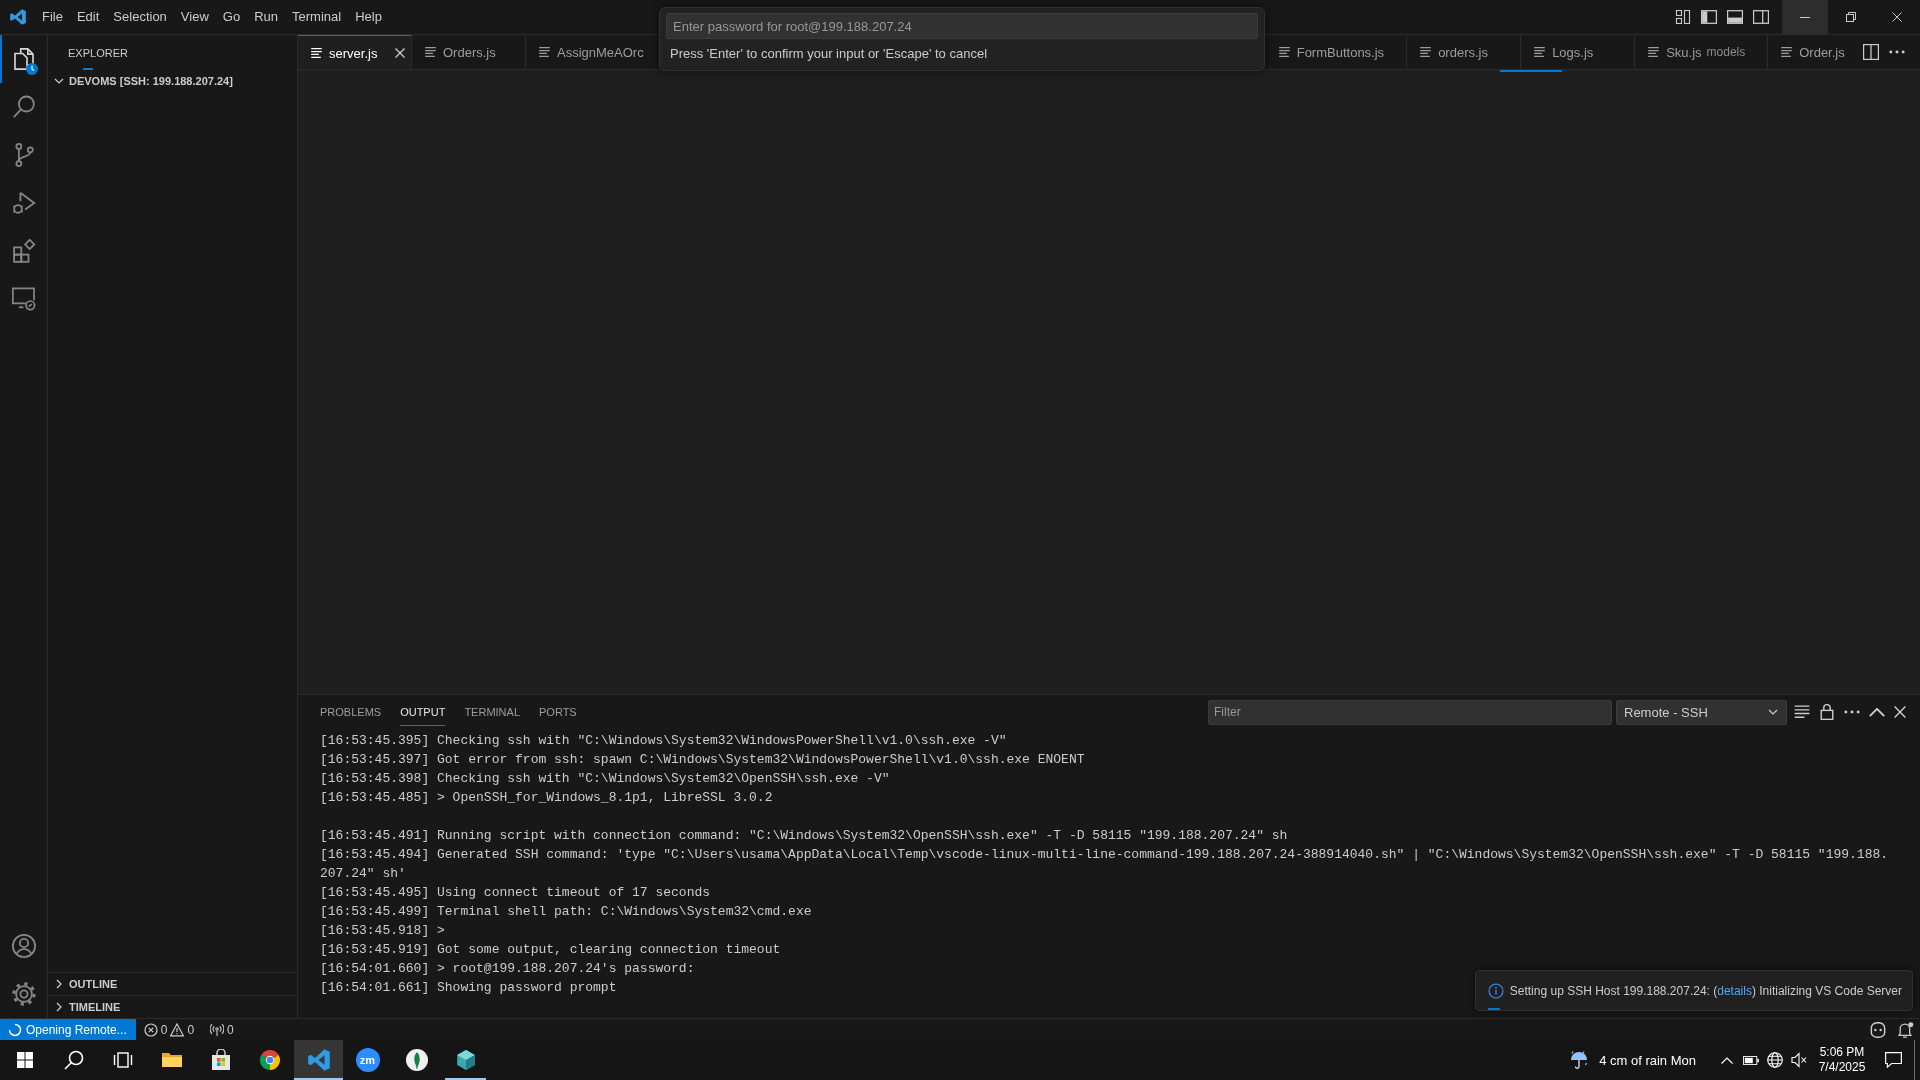 The width and height of the screenshot is (1920, 1080). I want to click on split-editor-icon, so click(1871, 52).